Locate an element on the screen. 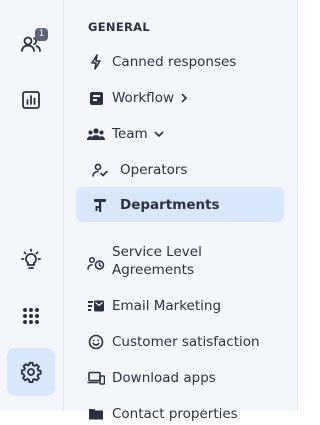 This screenshot has height=425, width=320. menu-item-operators: Operators is located at coordinates (180, 170).